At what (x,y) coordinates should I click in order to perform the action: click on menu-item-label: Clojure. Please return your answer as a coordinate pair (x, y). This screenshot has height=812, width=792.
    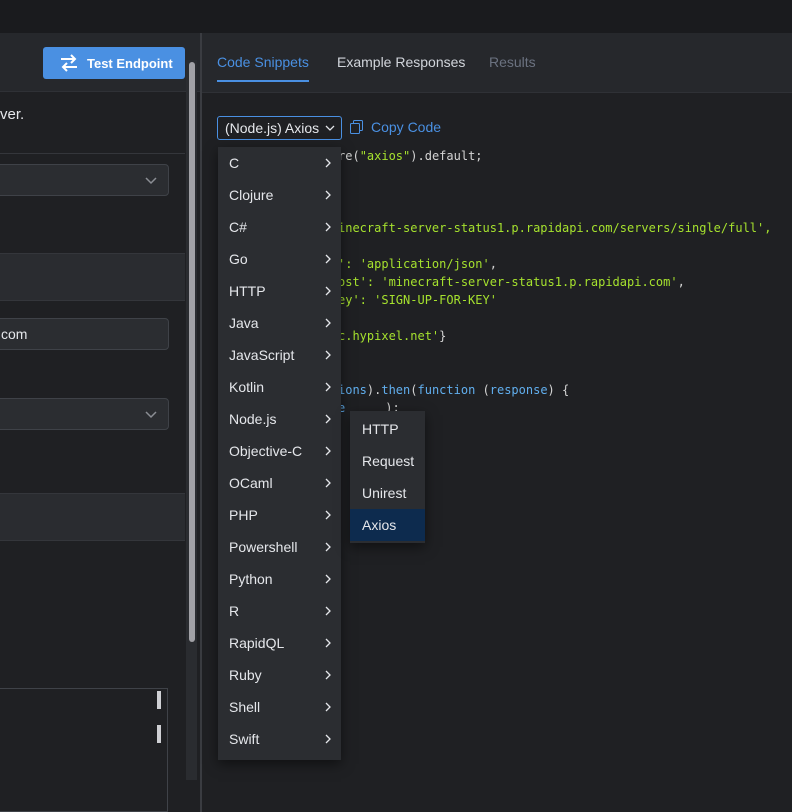
    Looking at the image, I should click on (251, 195).